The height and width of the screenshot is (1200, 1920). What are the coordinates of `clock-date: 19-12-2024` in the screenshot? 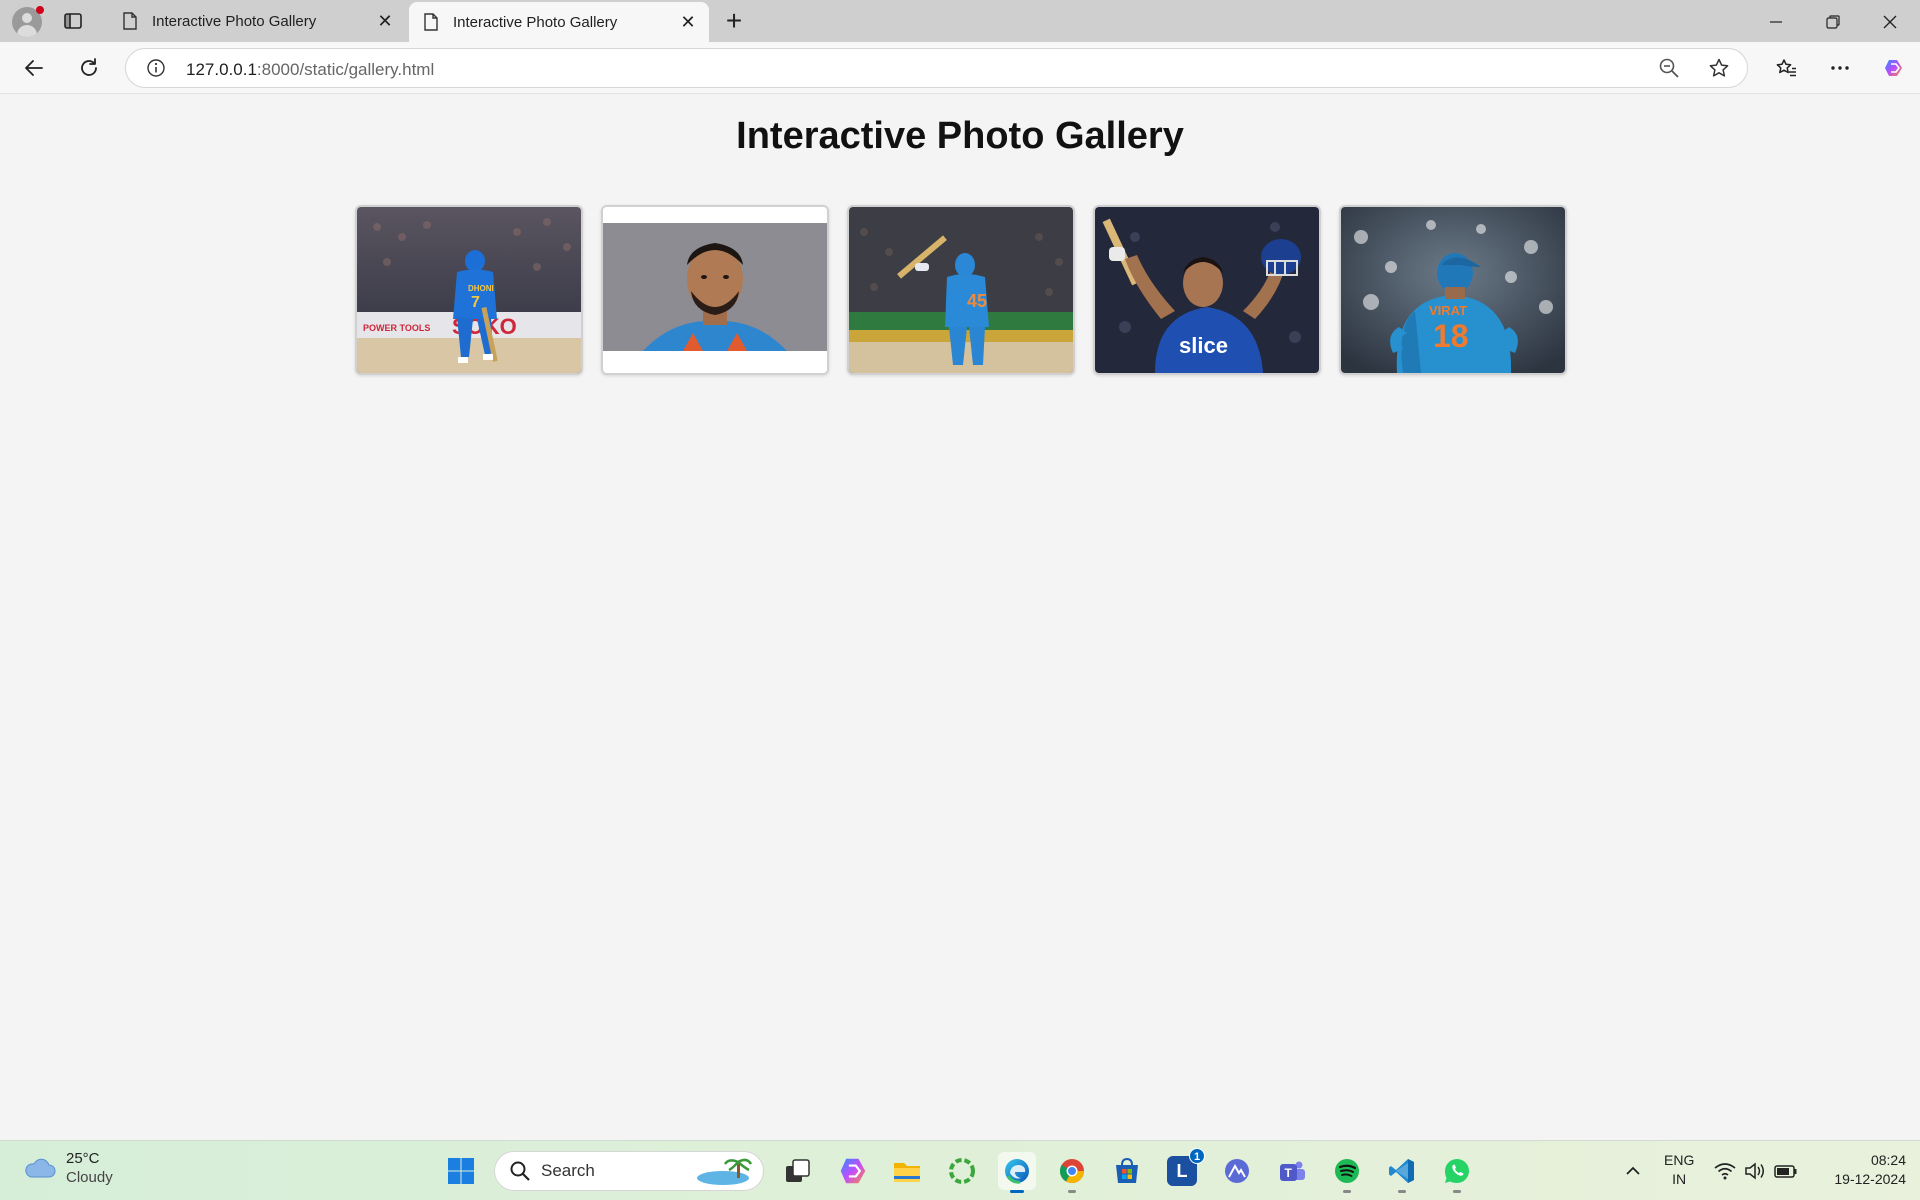 It's located at (1870, 1179).